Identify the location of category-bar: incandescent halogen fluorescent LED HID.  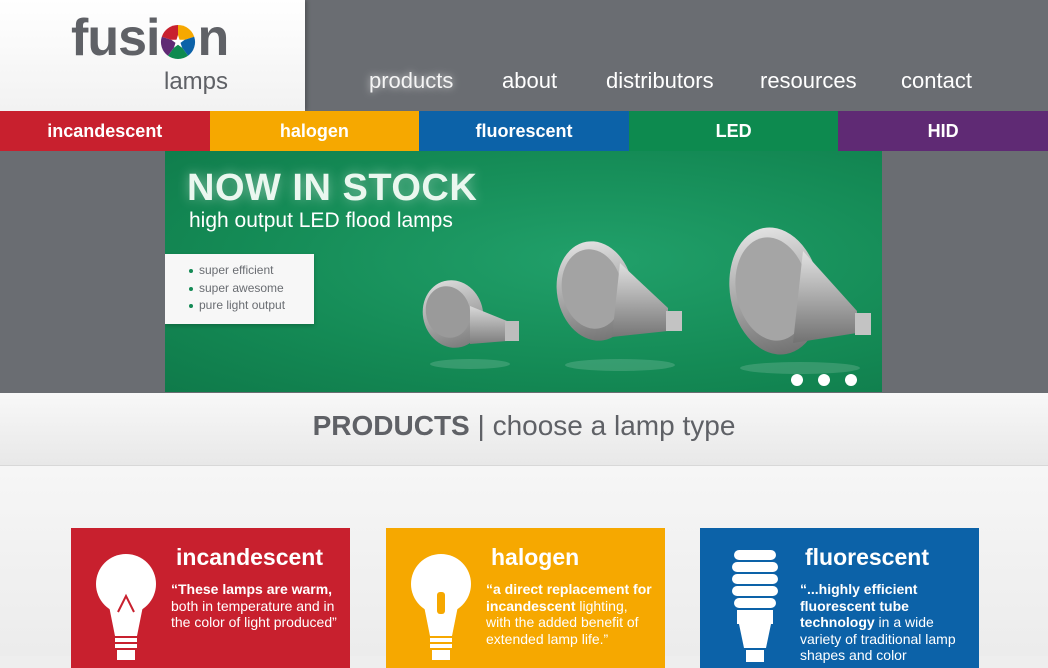
(524, 131).